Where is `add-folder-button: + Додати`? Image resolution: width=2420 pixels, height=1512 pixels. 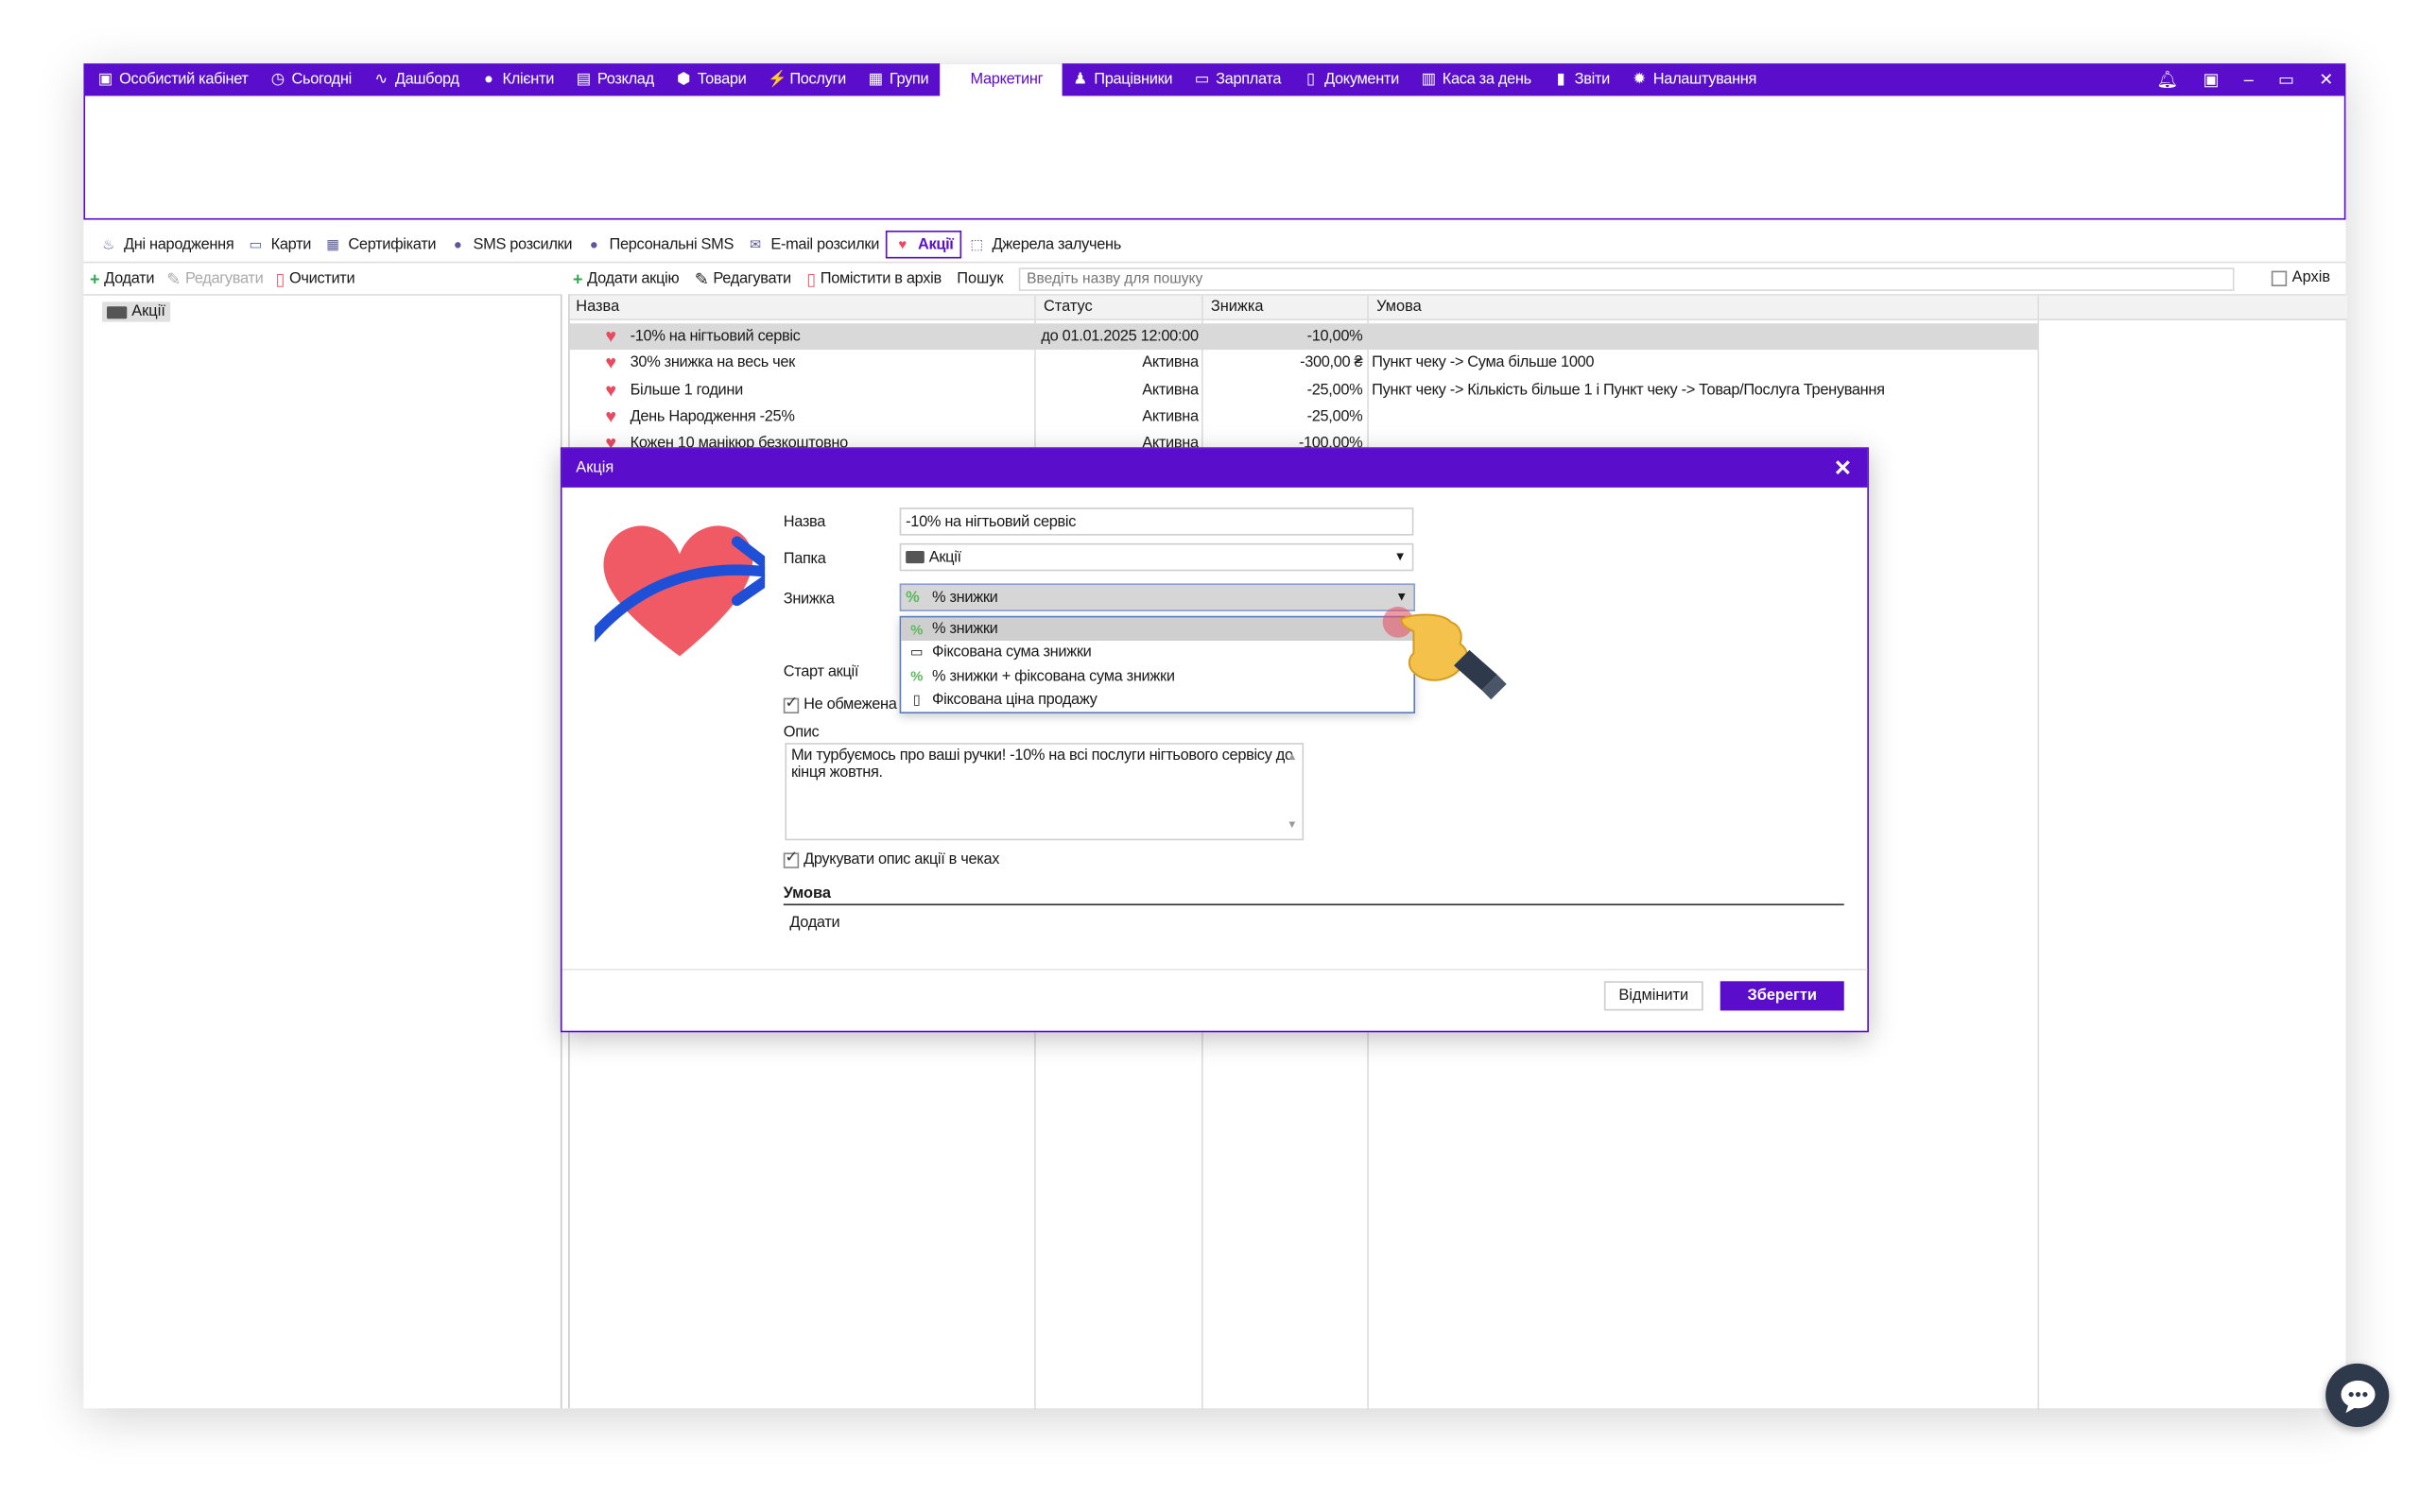 add-folder-button: + Додати is located at coordinates (122, 279).